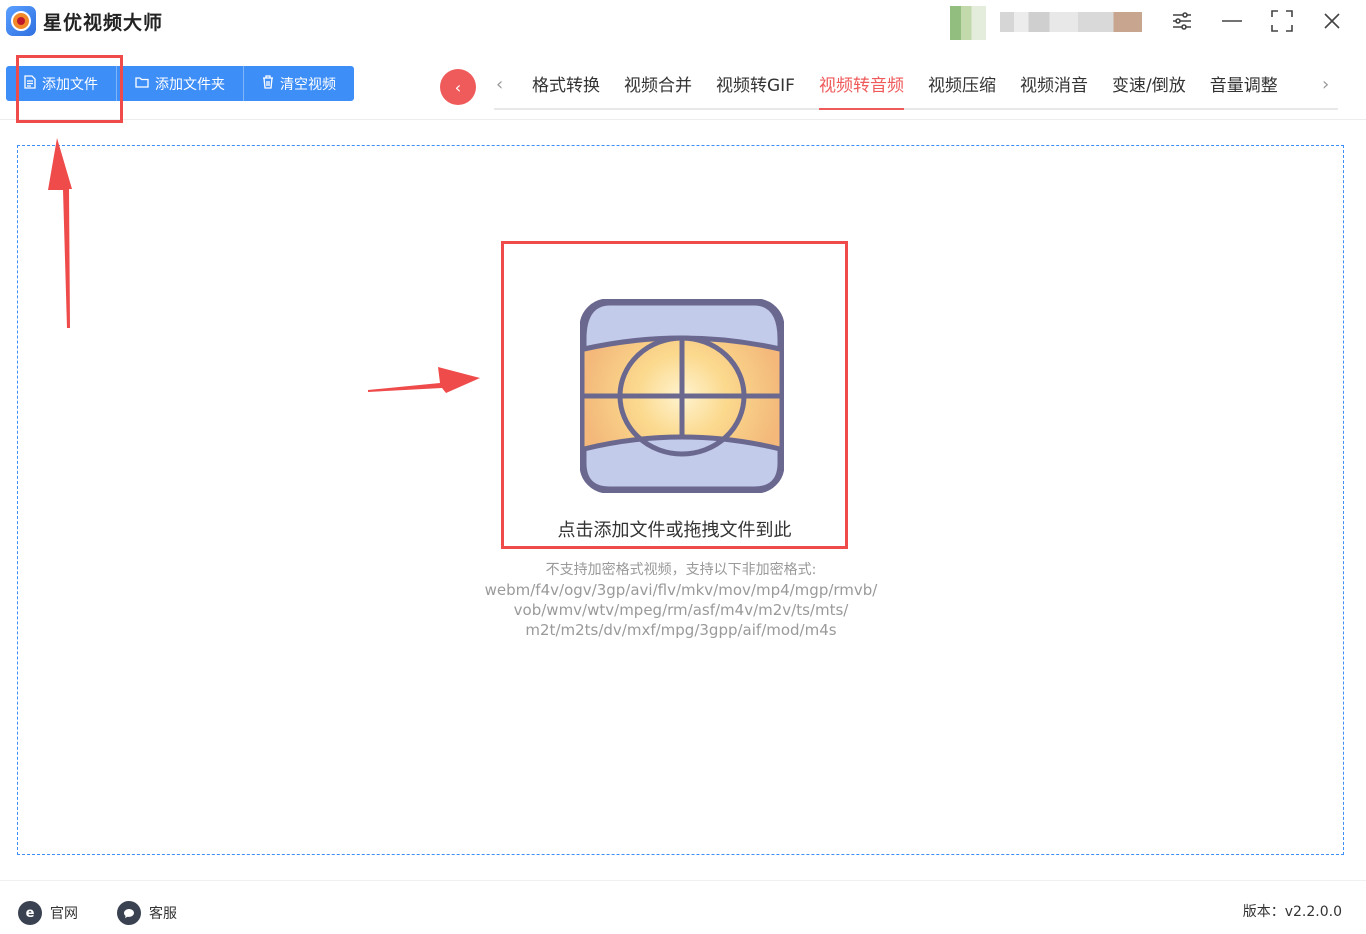  Describe the element at coordinates (1182, 21) in the screenshot. I see `sliders-icon` at that location.